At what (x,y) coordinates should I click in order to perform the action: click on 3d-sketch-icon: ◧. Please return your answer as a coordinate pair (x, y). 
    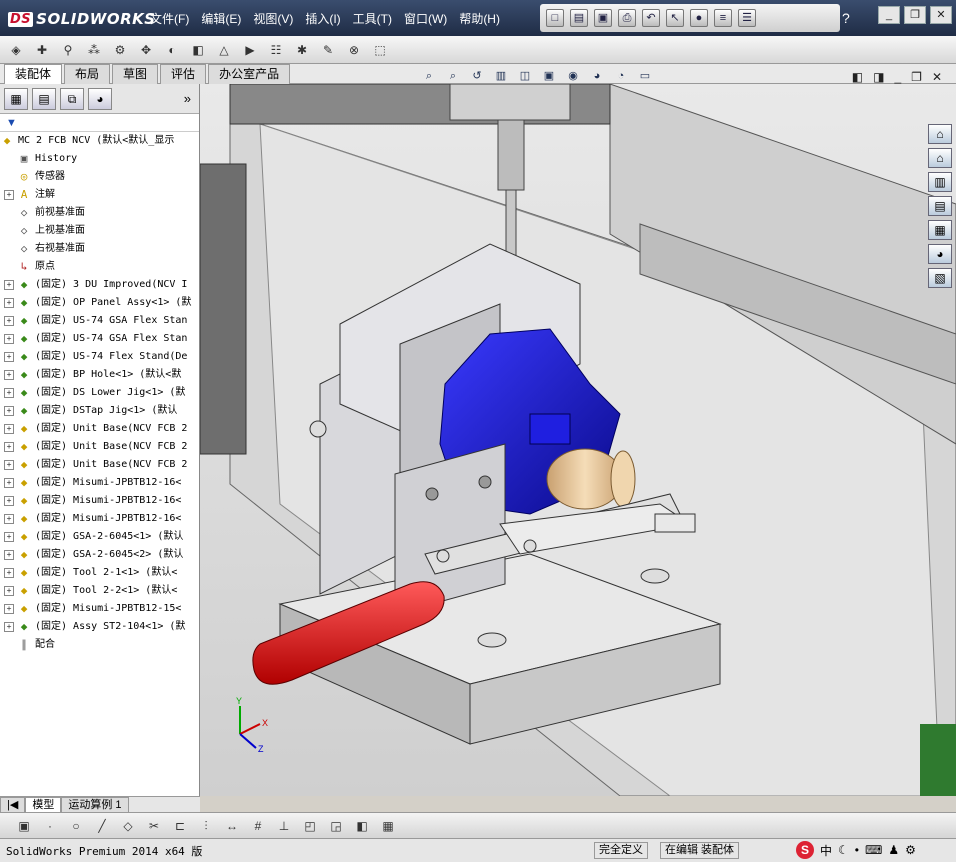
    Looking at the image, I should click on (362, 826).